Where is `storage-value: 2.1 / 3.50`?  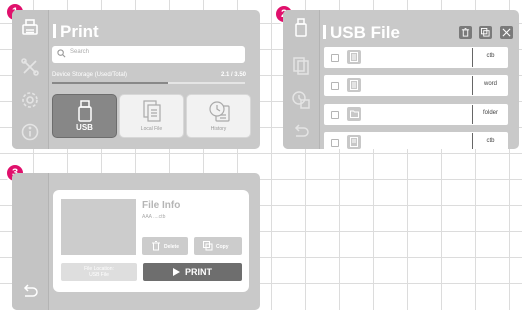 storage-value: 2.1 / 3.50 is located at coordinates (233, 75).